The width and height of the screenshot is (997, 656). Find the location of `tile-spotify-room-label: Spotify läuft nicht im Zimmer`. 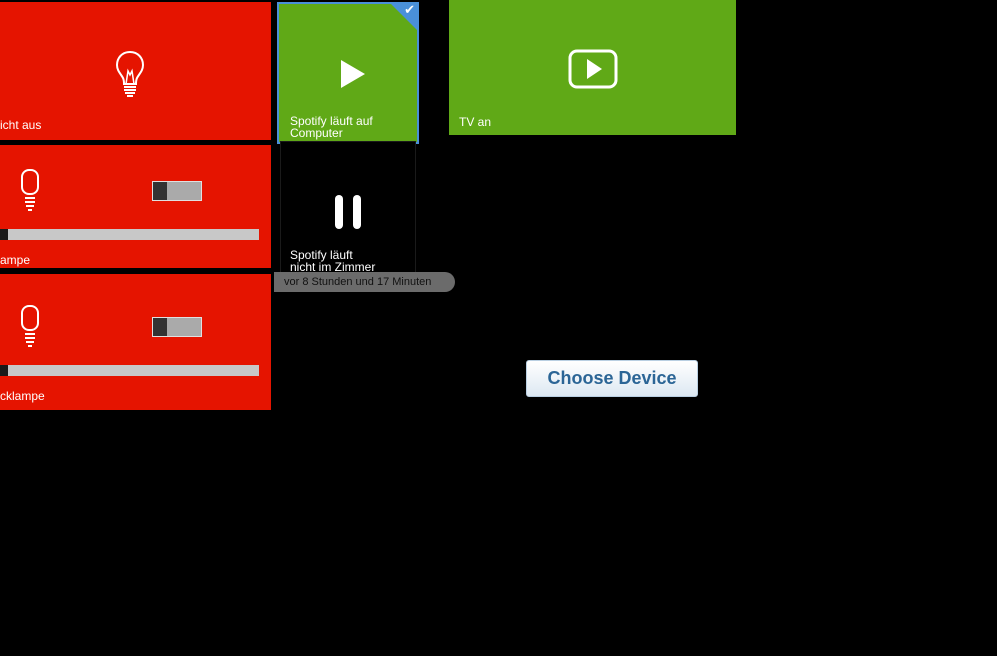

tile-spotify-room-label: Spotify läuft nicht im Zimmer is located at coordinates (333, 261).